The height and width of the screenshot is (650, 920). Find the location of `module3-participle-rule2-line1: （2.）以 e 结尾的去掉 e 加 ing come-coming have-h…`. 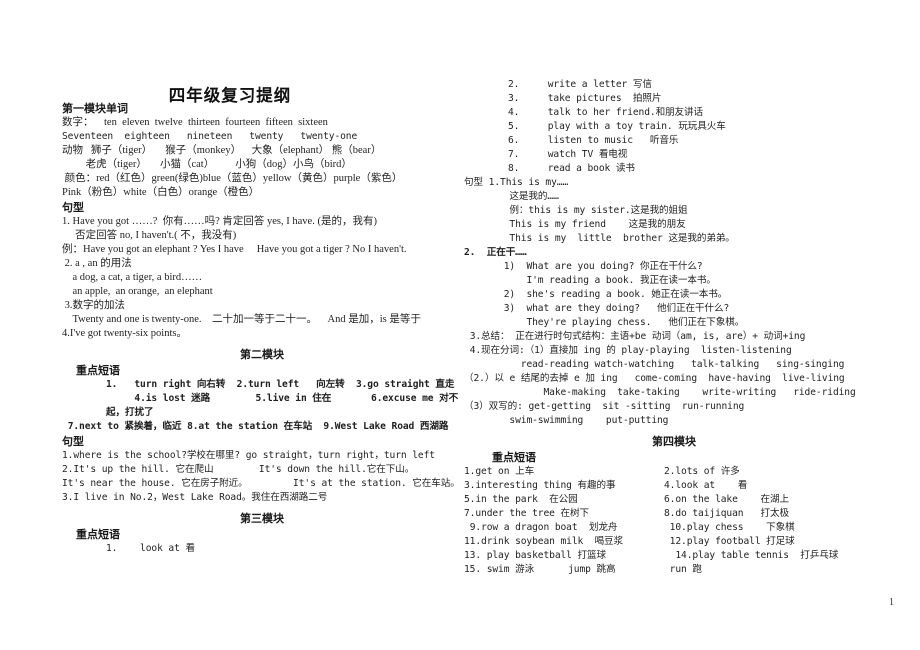

module3-participle-rule2-line1: （2.）以 e 结尾的去掉 e 加 ing come-coming have-h… is located at coordinates (654, 378).